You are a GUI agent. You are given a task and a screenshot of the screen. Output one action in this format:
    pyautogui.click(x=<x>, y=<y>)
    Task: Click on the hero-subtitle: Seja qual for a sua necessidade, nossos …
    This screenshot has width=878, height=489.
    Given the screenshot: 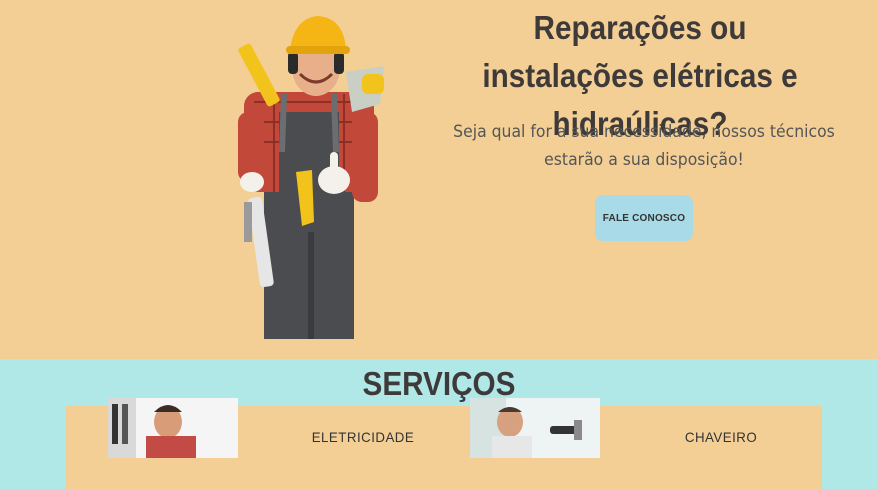 What is the action you would take?
    pyautogui.click(x=644, y=146)
    